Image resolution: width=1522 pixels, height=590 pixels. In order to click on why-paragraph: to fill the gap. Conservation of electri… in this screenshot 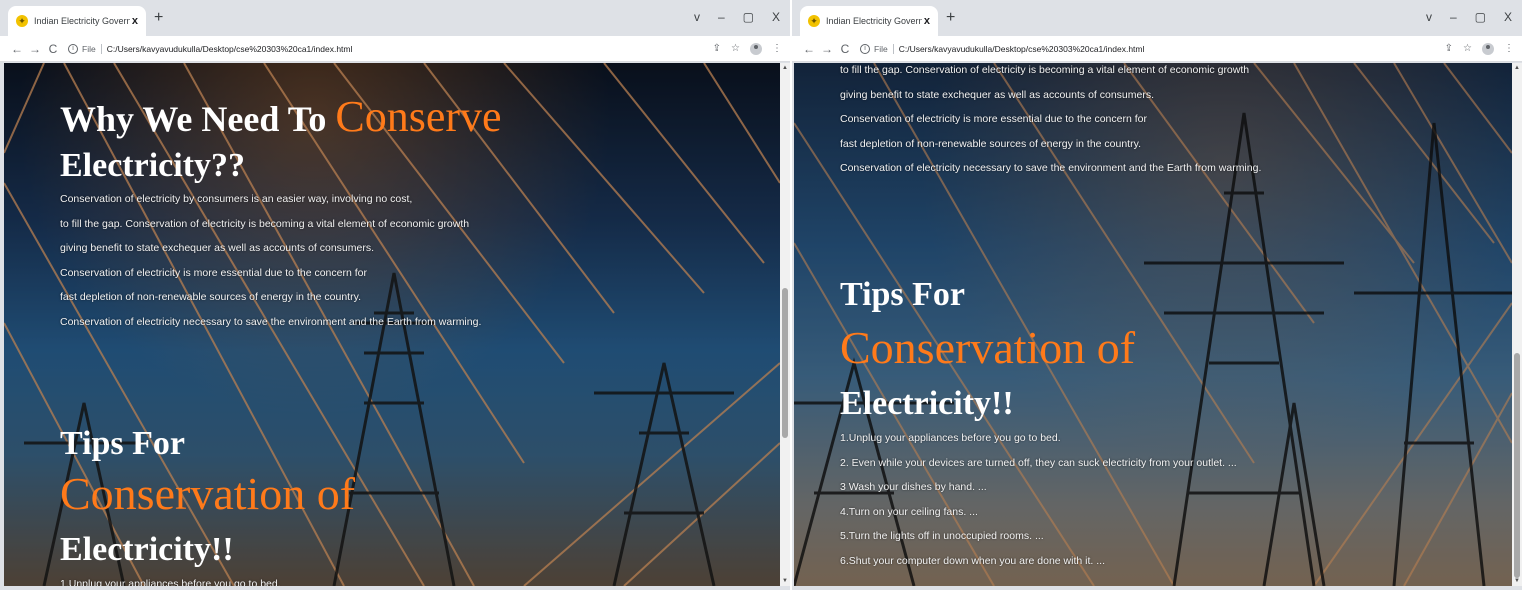, I will do `click(1050, 122)`.